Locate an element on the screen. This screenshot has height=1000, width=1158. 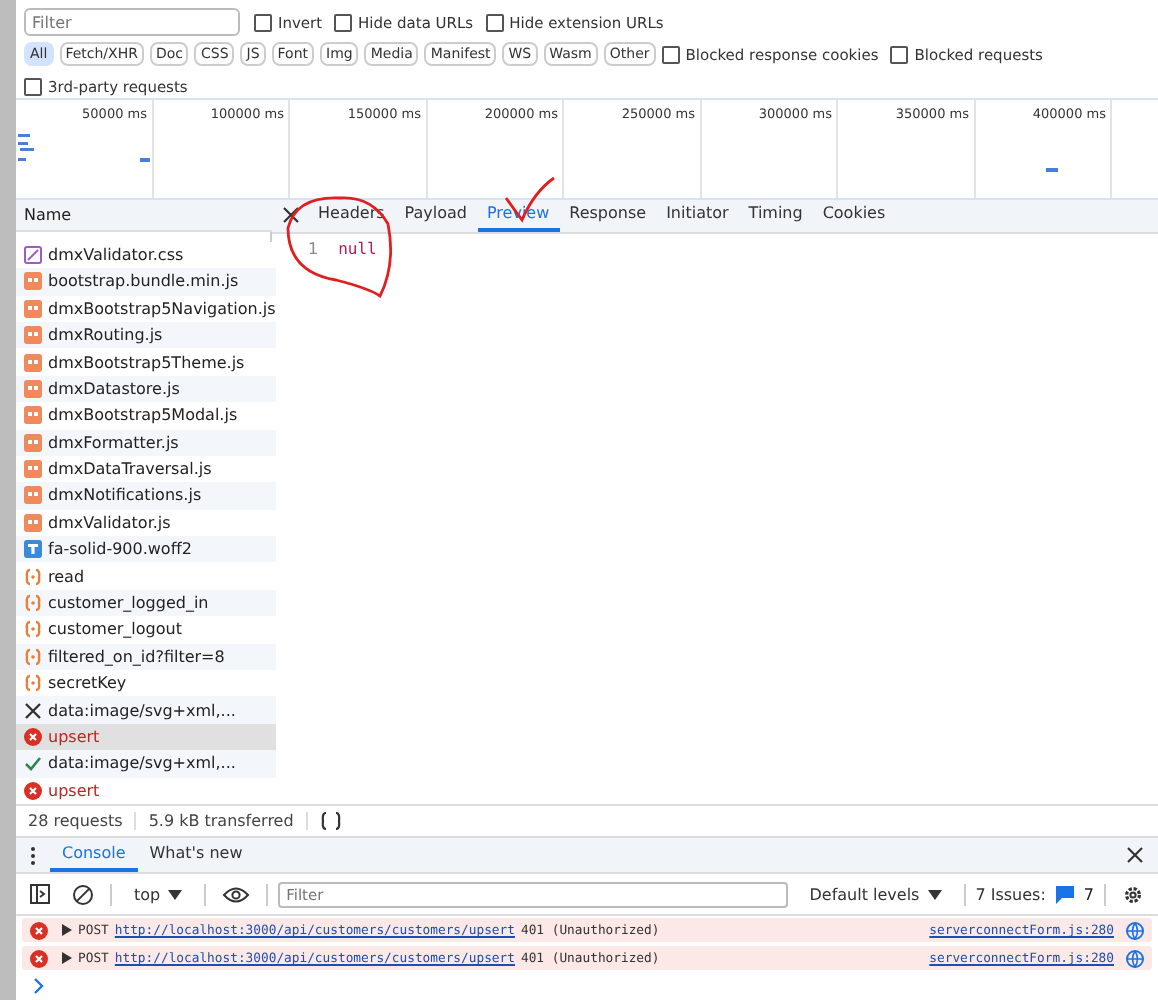
prompt-icon is located at coordinates (39, 986).